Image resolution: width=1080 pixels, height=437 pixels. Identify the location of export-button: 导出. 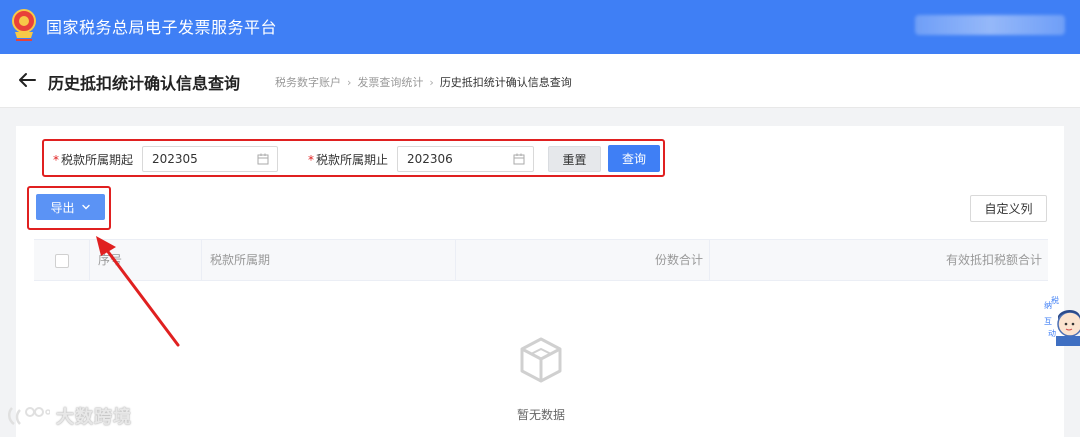
(70, 207).